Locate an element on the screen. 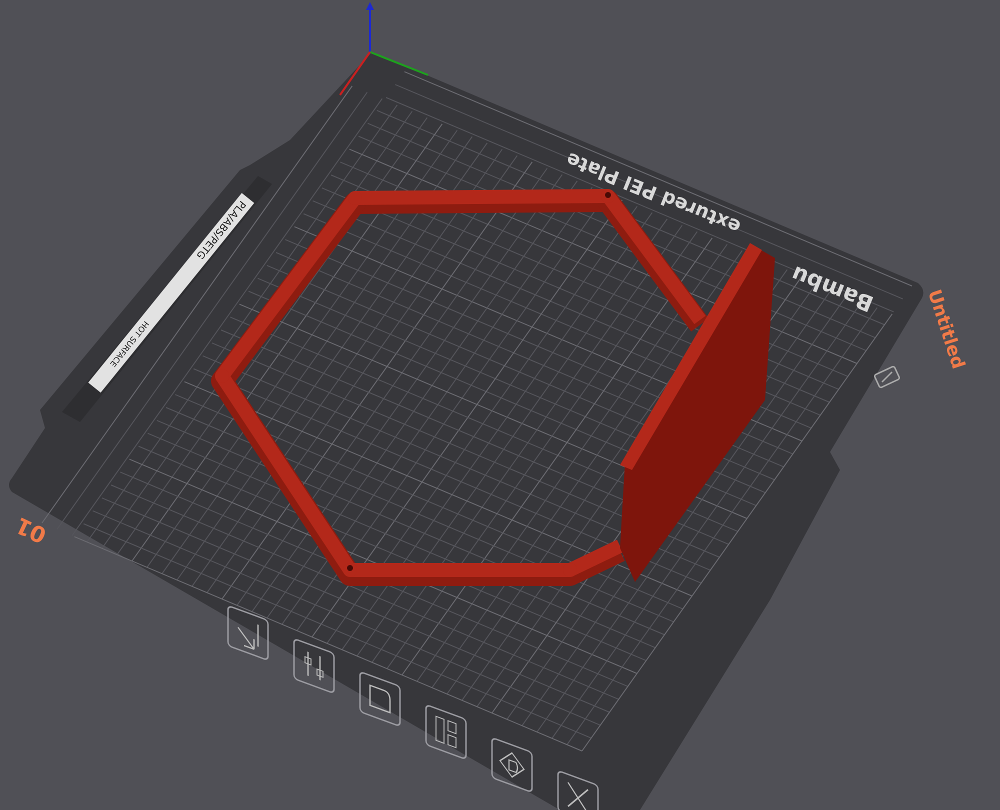 The width and height of the screenshot is (1000, 810). axes-icon is located at coordinates (383, 49).